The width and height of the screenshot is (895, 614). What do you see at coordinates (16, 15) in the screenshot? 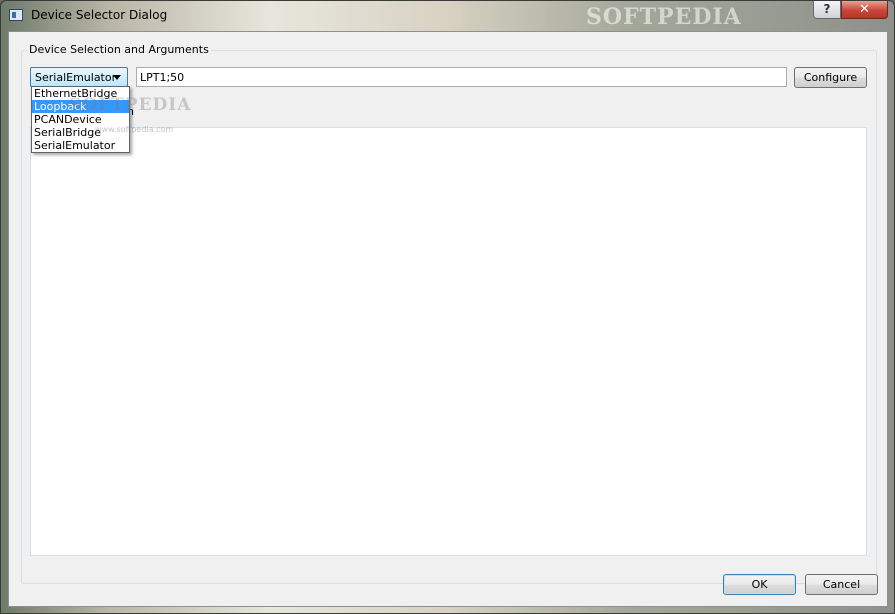
I see `app-icon` at bounding box center [16, 15].